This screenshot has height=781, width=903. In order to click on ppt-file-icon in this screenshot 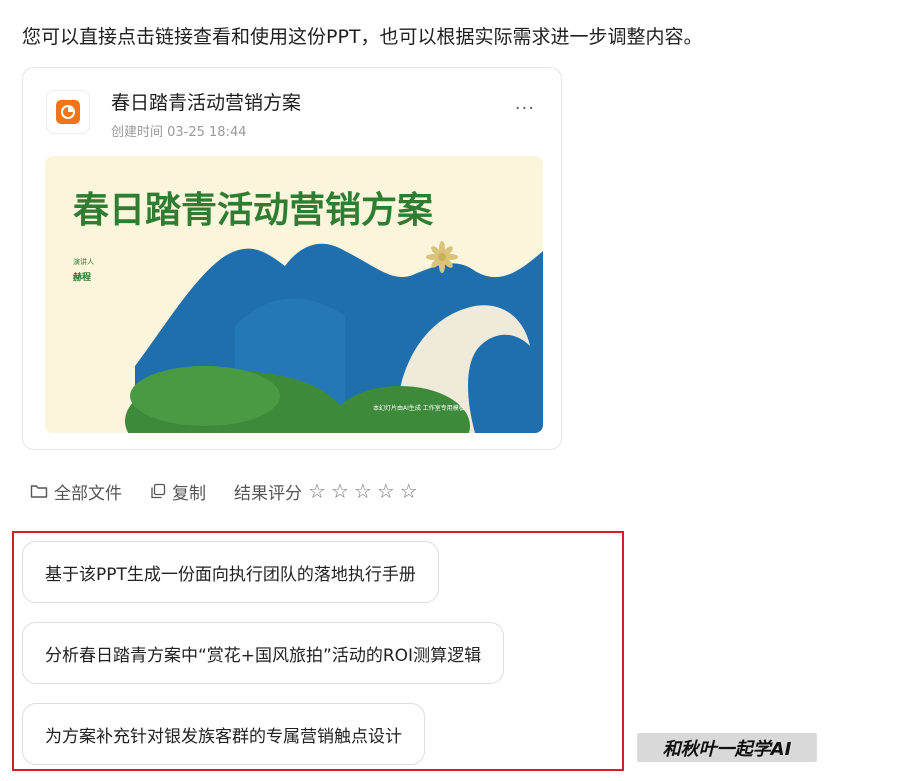, I will do `click(68, 112)`.